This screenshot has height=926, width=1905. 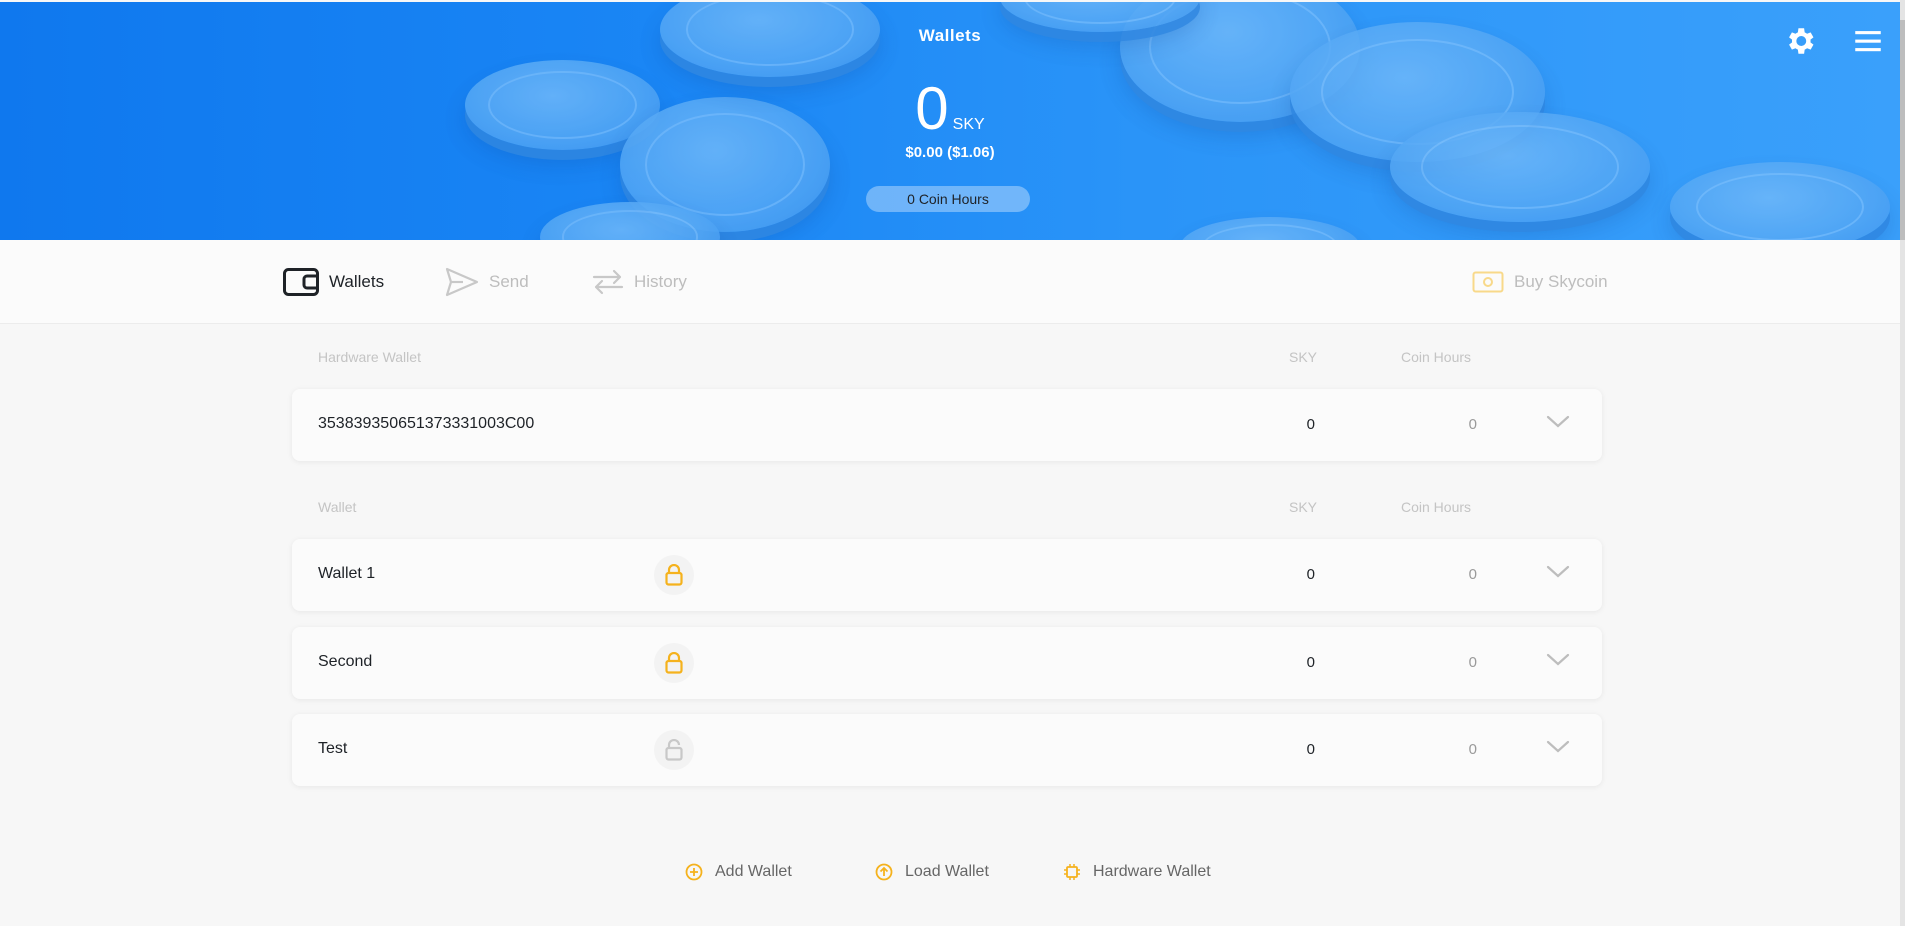 I want to click on page-title: Wallets, so click(x=950, y=35).